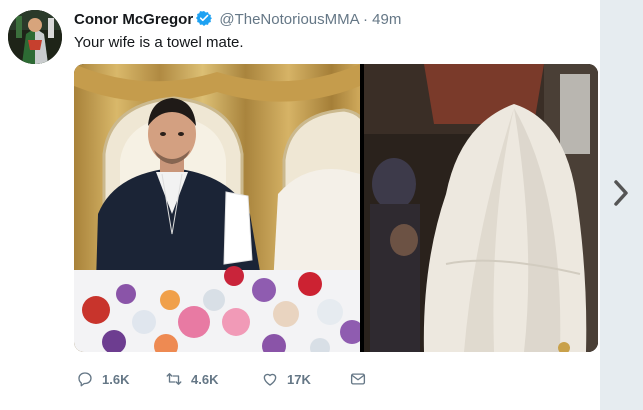  Describe the element at coordinates (239, 379) in the screenshot. I see `tweet-actions: 1.6K 4.6K 17K` at that location.